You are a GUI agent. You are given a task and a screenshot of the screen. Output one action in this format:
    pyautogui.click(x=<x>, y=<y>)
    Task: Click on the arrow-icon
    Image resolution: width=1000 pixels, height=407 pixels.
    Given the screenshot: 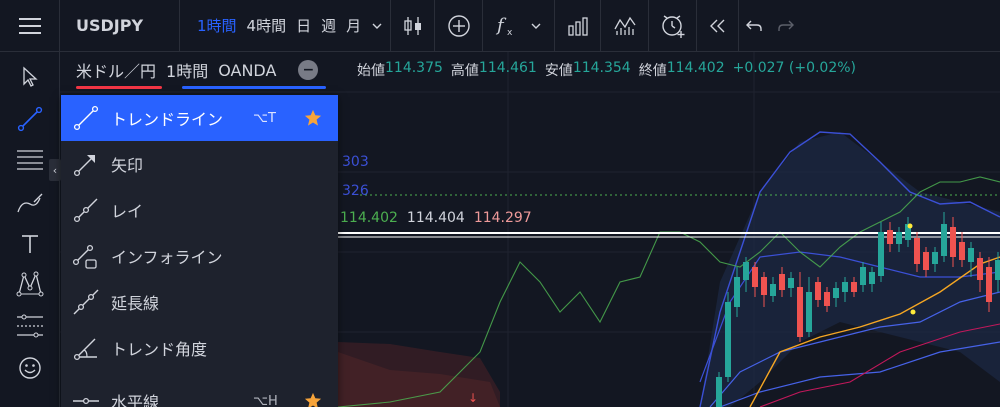 What is the action you would take?
    pyautogui.click(x=84, y=166)
    